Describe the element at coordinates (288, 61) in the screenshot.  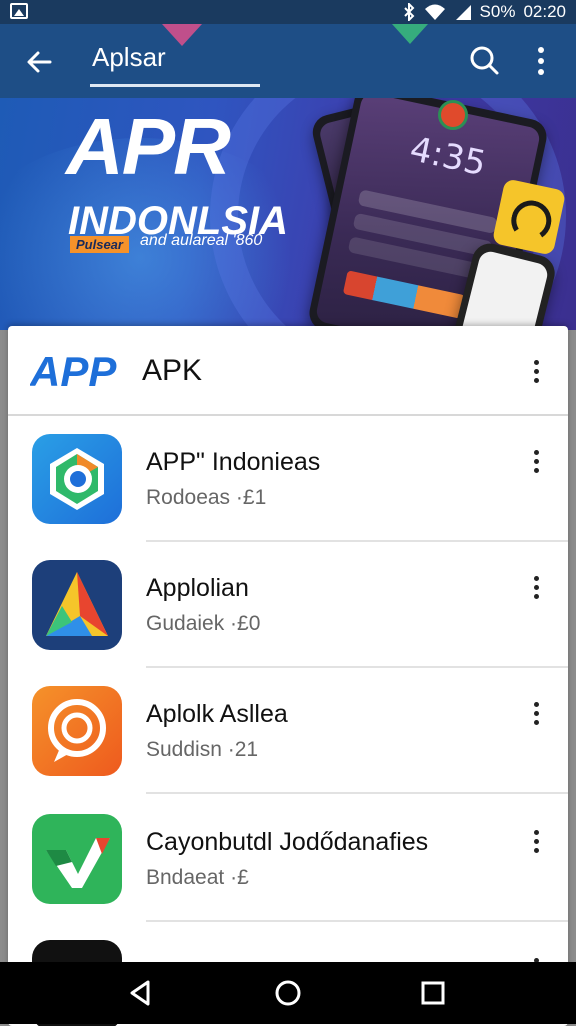
I see `app-bar: Aplsar` at that location.